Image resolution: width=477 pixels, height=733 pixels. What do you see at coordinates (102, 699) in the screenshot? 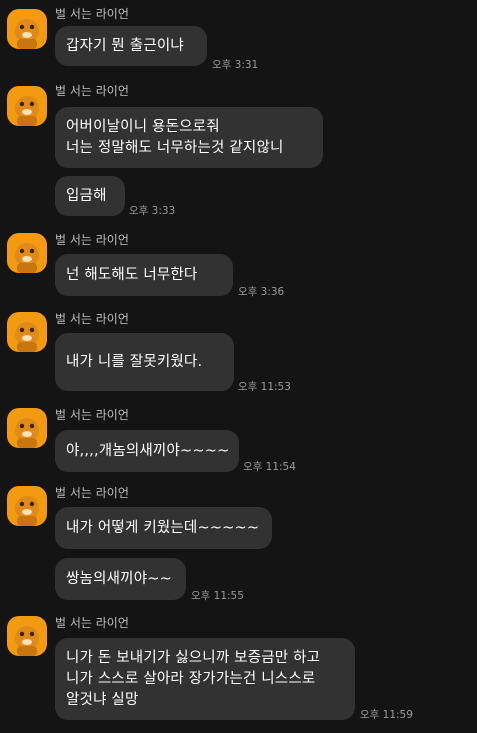
I see `message-text: 알것냐 실망` at bounding box center [102, 699].